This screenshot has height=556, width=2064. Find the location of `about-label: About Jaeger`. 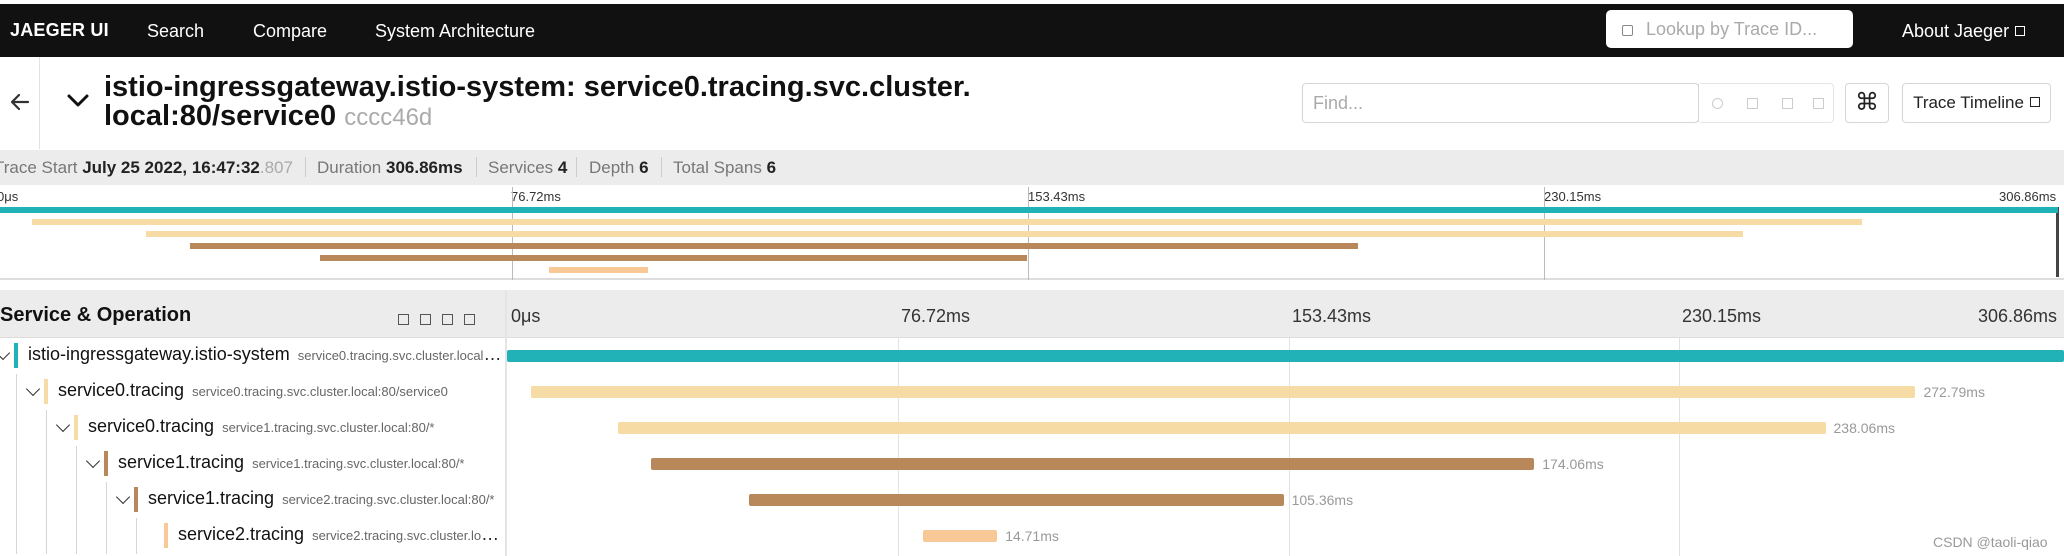

about-label: About Jaeger is located at coordinates (1956, 31).